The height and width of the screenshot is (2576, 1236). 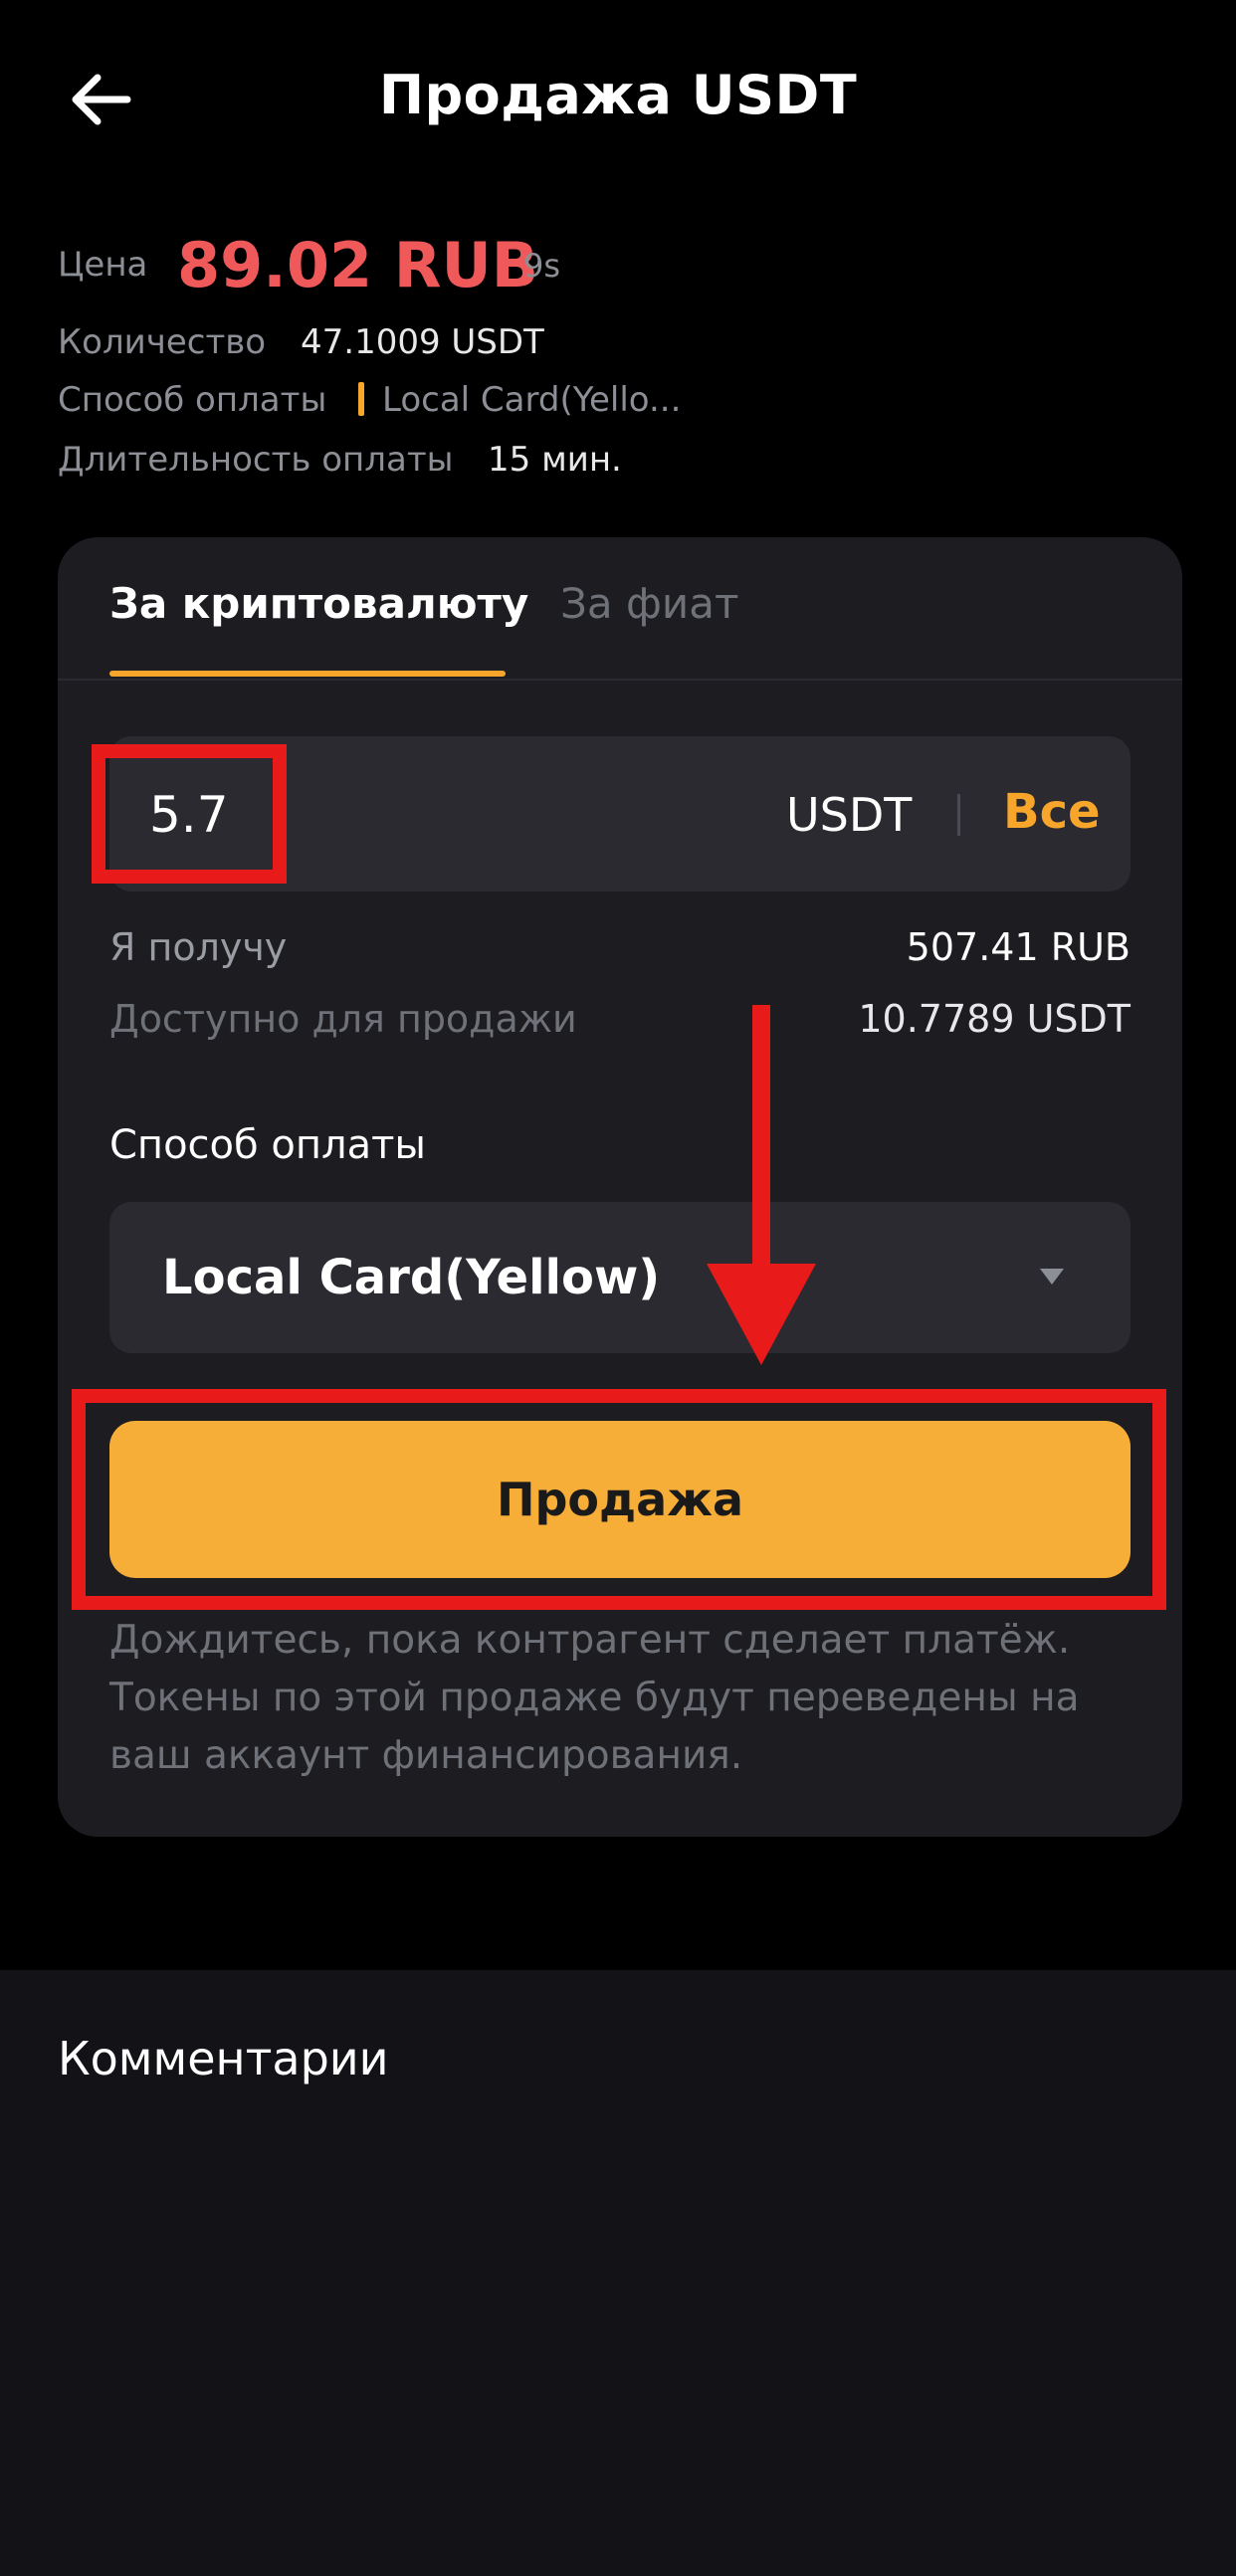 I want to click on tabs-divider, so click(x=620, y=680).